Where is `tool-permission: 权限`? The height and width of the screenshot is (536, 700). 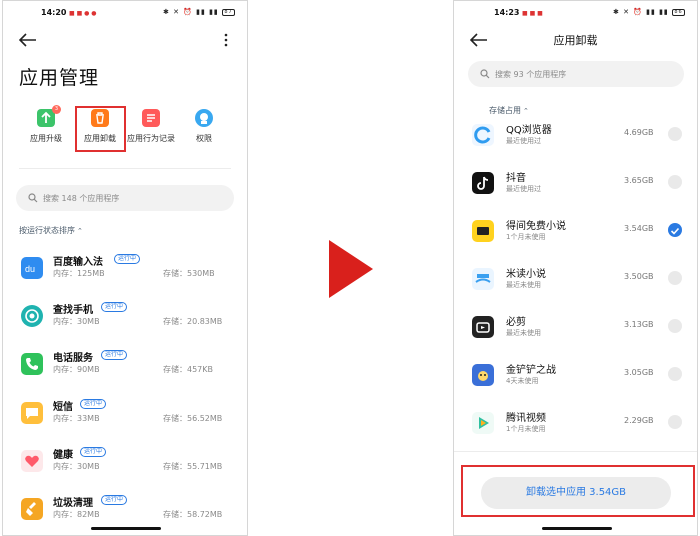
tool-permission: 权限 is located at coordinates (204, 126).